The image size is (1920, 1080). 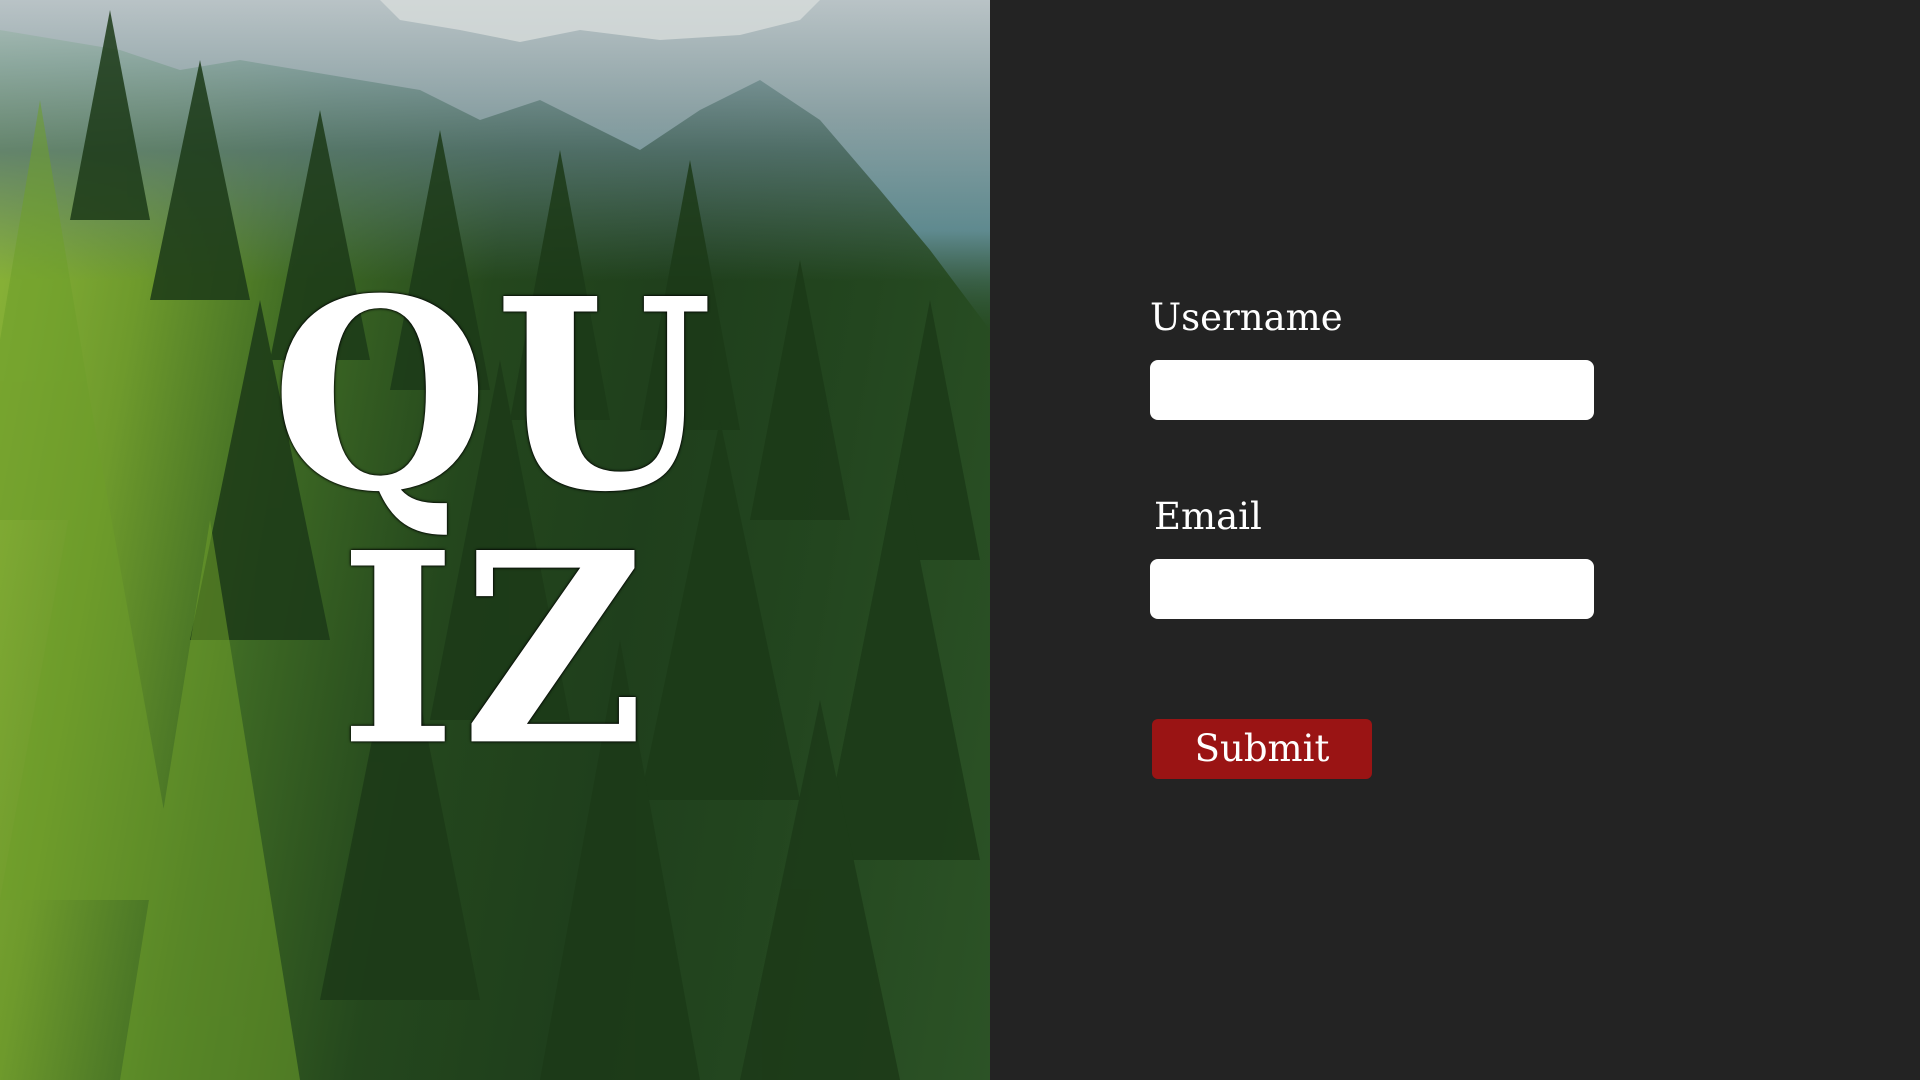 What do you see at coordinates (1246, 317) in the screenshot?
I see `username-label: Username` at bounding box center [1246, 317].